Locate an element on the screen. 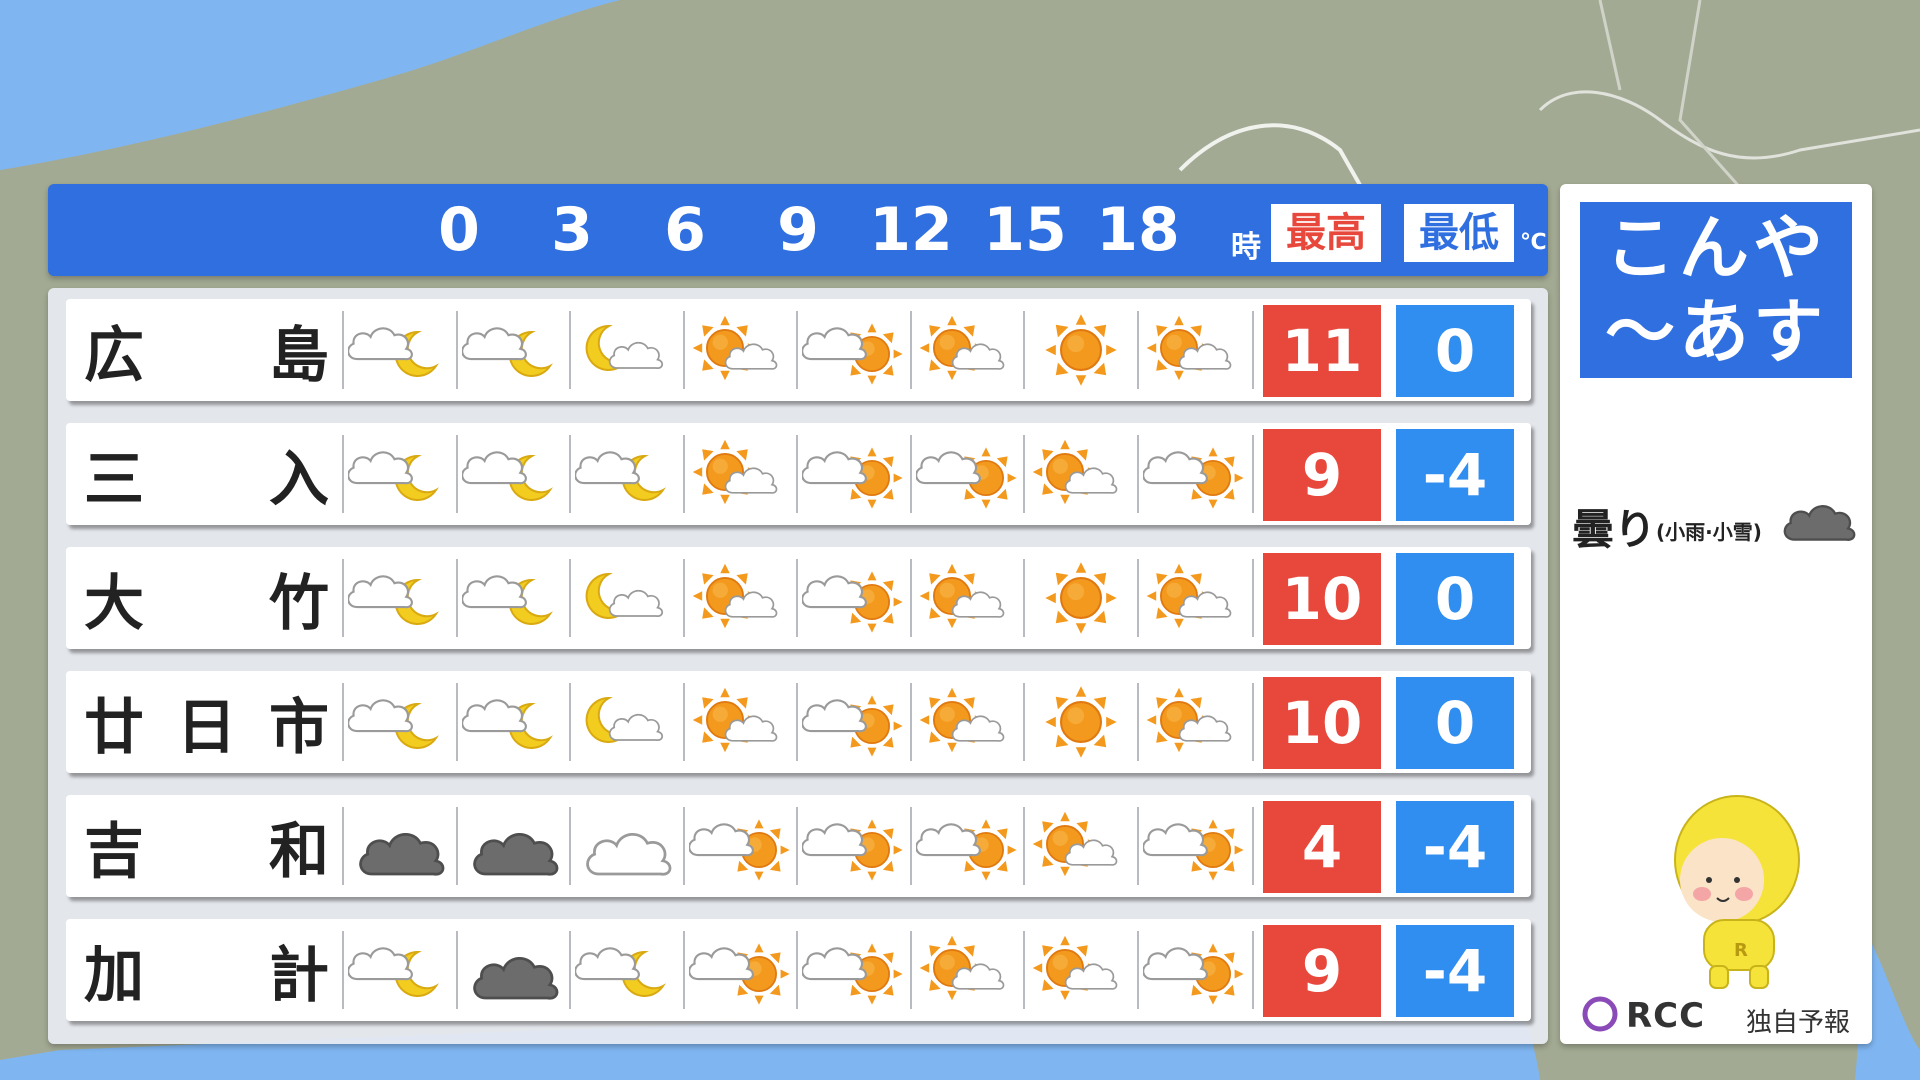 The height and width of the screenshot is (1080, 1920). hour-9: 9 is located at coordinates (798, 230).